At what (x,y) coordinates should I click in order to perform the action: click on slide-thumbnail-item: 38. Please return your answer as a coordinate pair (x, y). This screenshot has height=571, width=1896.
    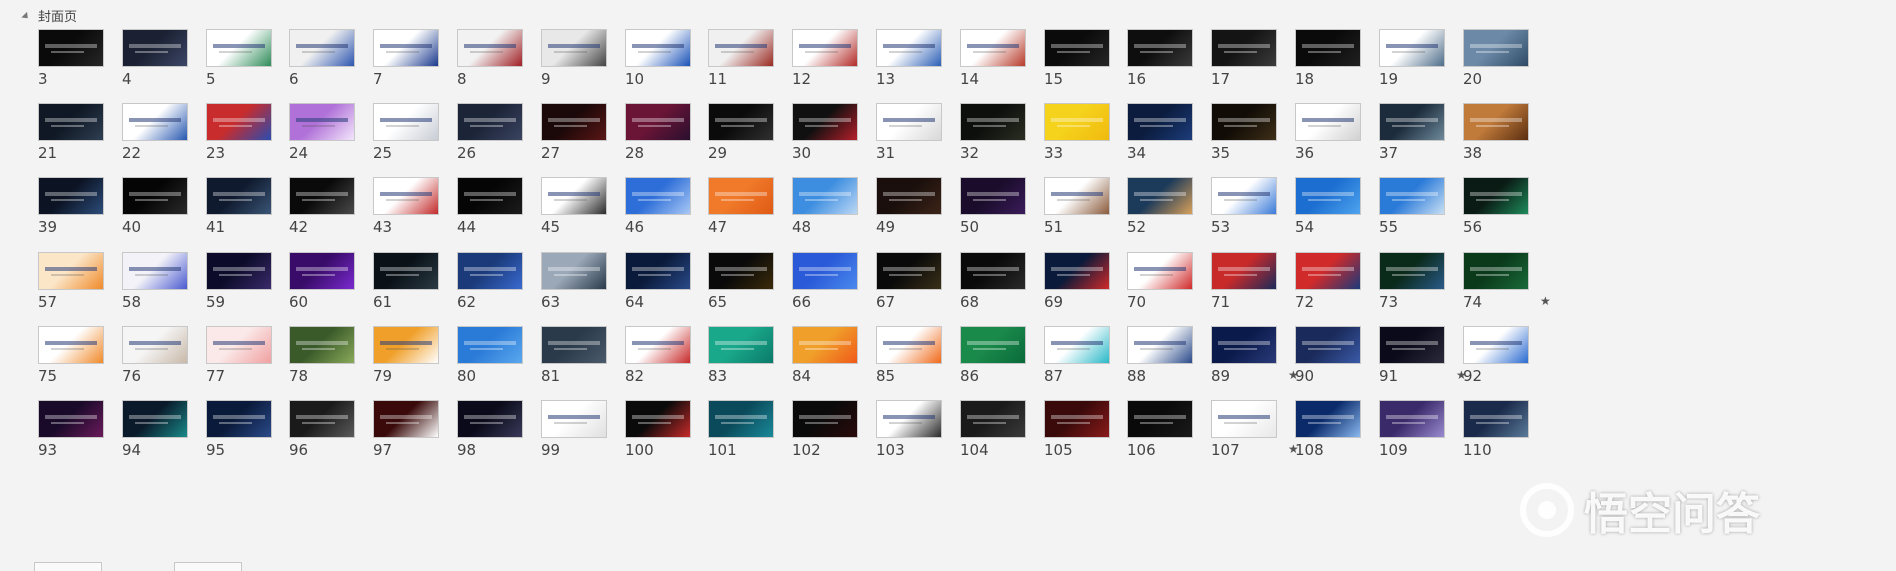
    Looking at the image, I should click on (1512, 139).